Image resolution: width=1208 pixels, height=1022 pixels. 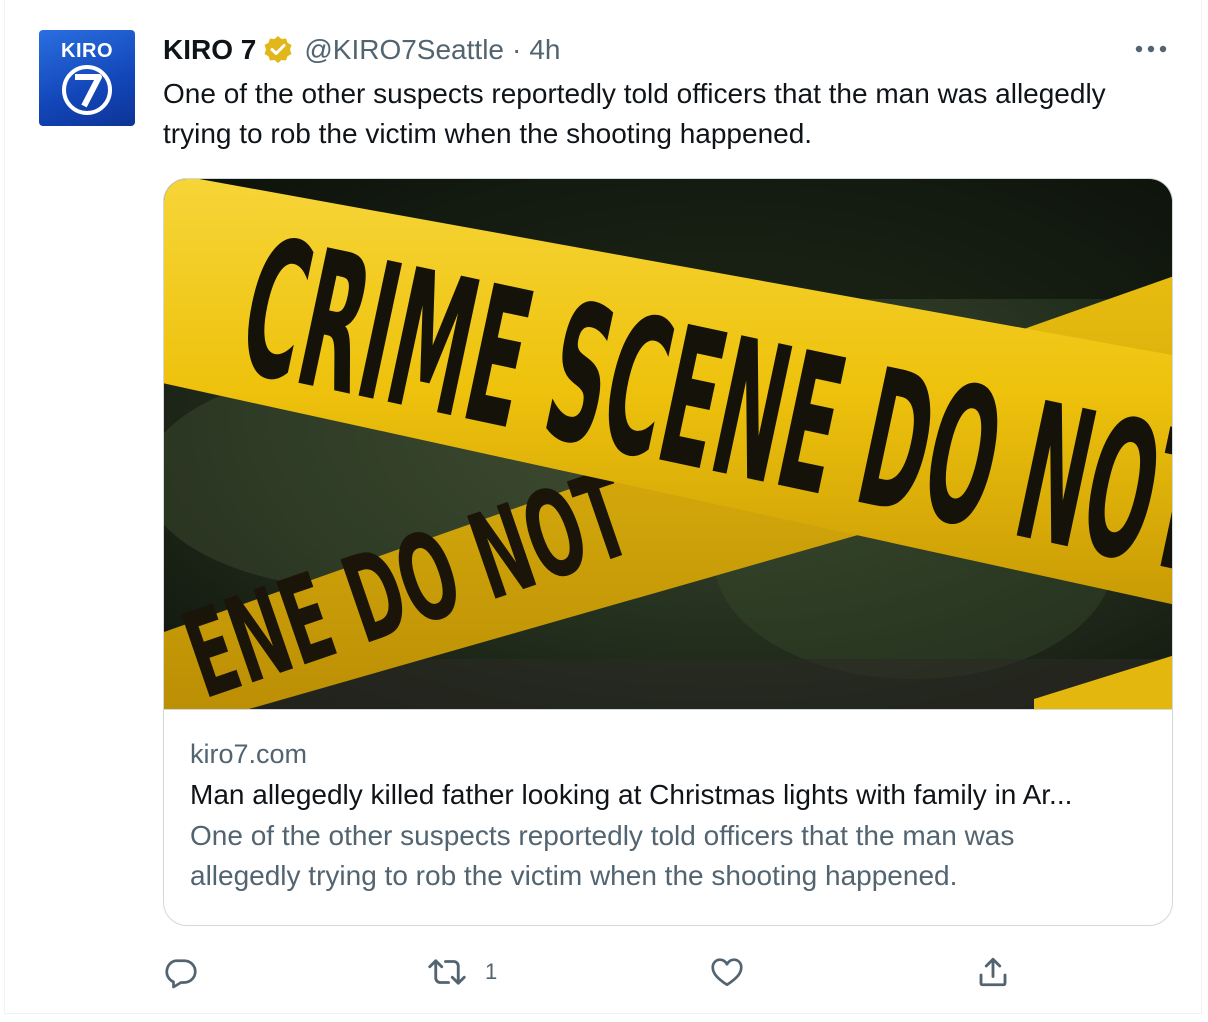 I want to click on verified-badge-icon, so click(x=278, y=50).